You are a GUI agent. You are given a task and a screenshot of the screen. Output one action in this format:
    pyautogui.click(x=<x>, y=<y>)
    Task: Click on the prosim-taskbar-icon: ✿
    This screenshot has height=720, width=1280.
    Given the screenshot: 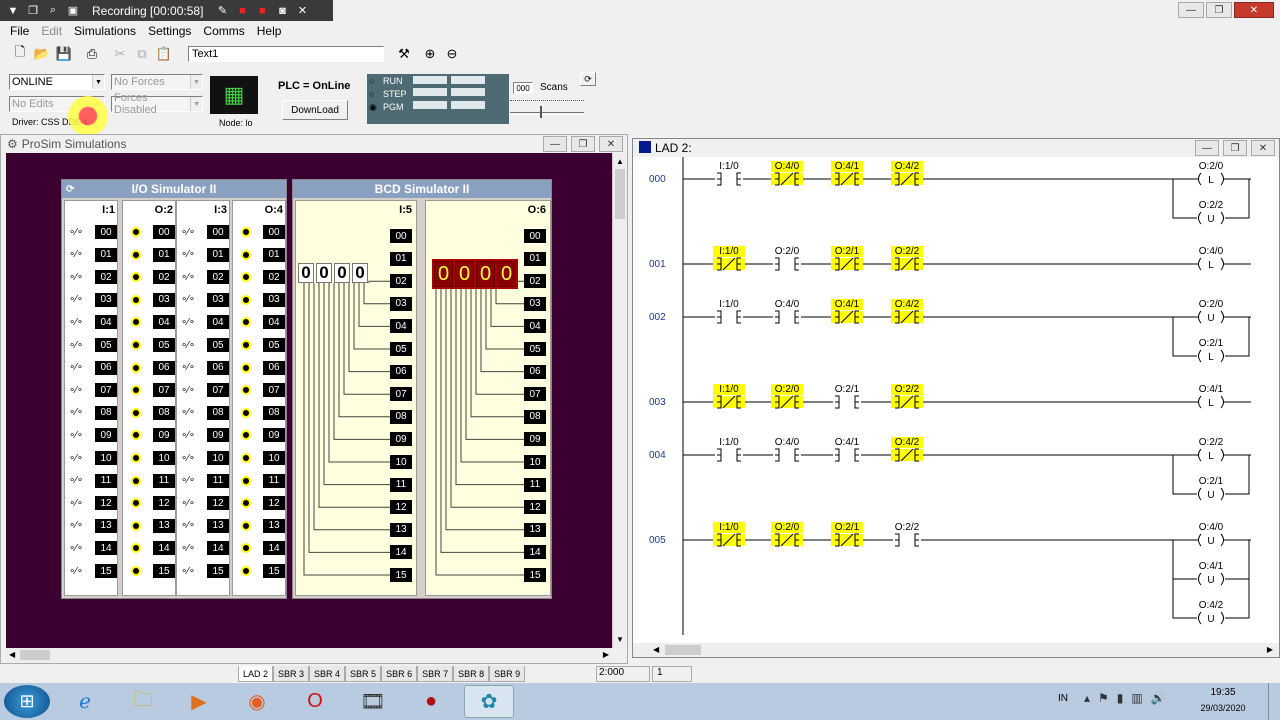 What is the action you would take?
    pyautogui.click(x=489, y=701)
    